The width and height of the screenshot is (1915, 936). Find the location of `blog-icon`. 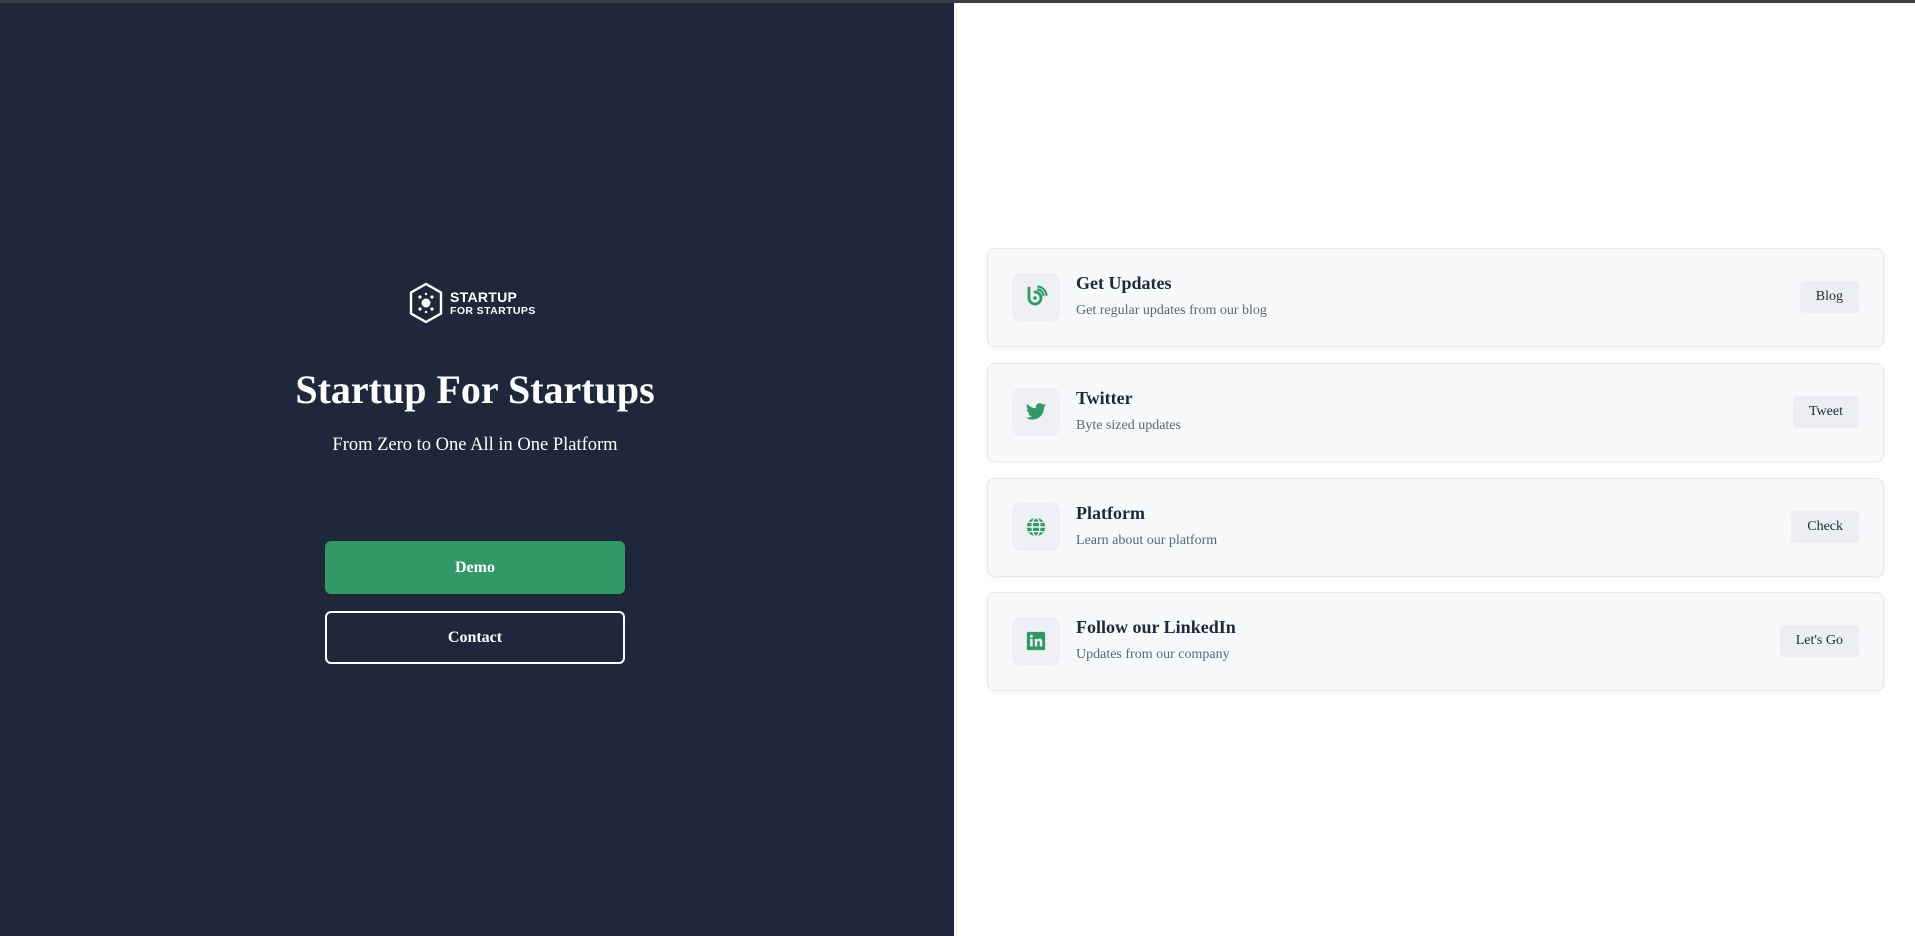

blog-icon is located at coordinates (1036, 297).